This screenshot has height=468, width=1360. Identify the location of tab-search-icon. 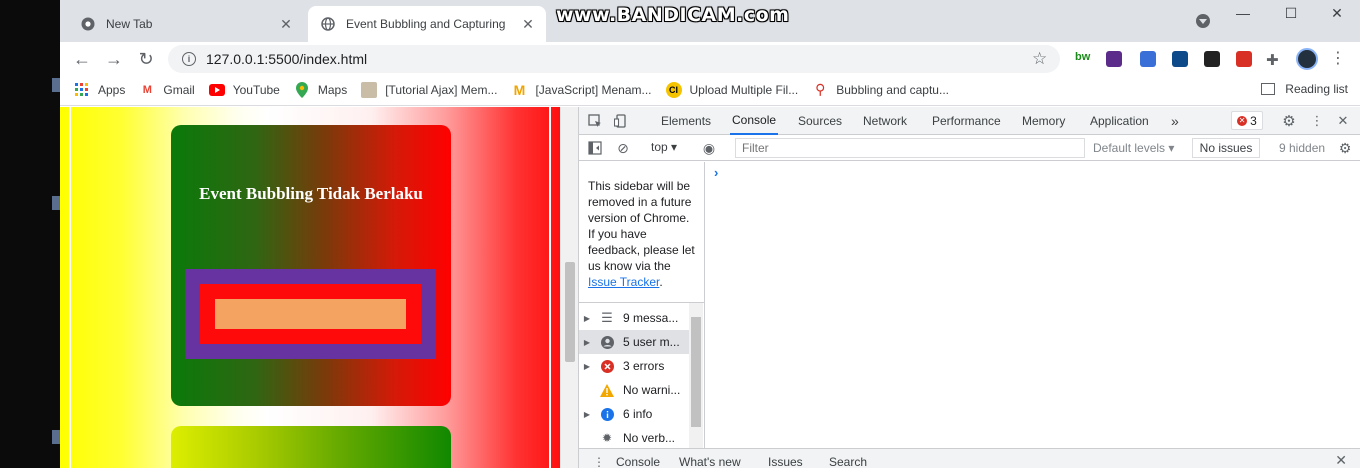
(1203, 21).